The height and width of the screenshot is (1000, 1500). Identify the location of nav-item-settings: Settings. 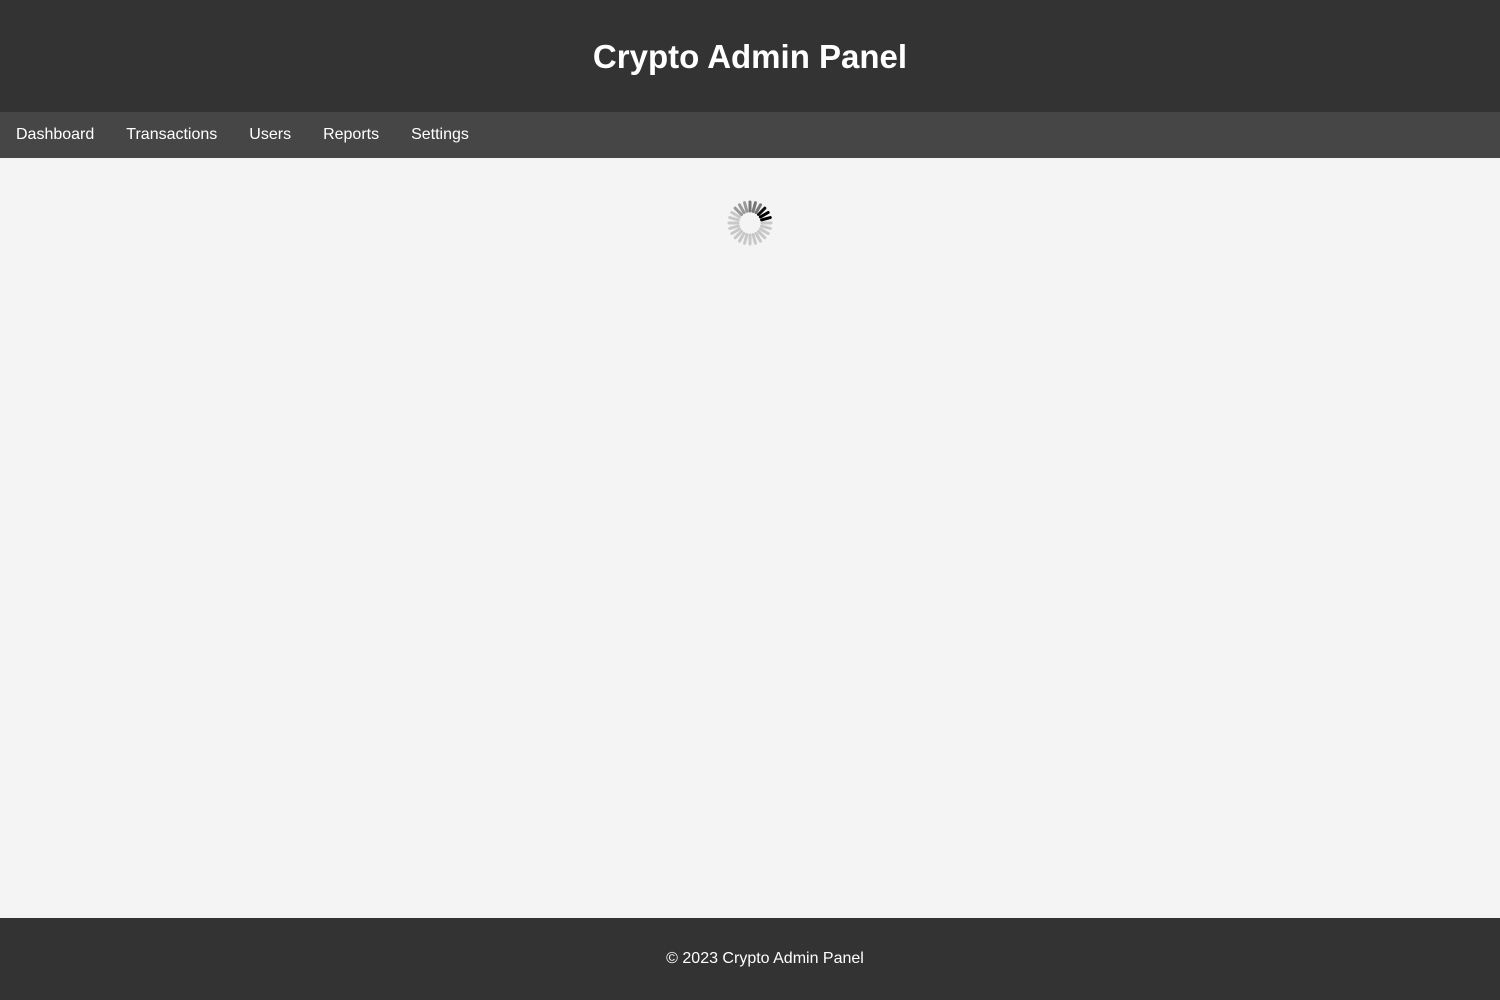
(440, 135).